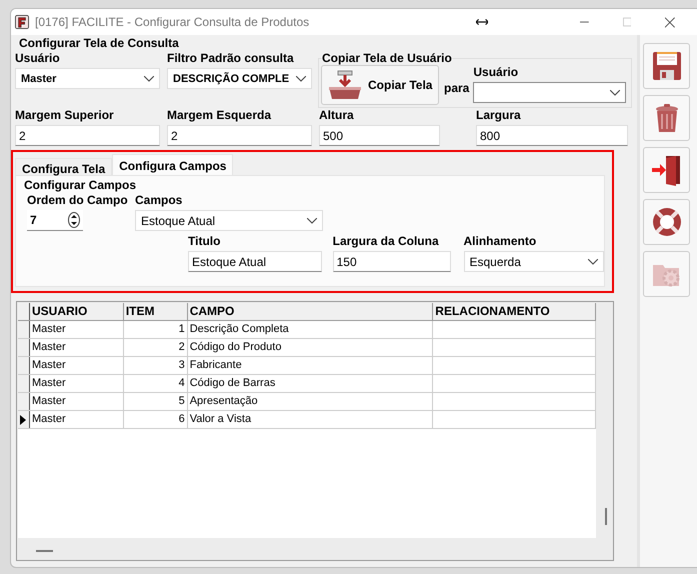 The width and height of the screenshot is (697, 574). What do you see at coordinates (181, 401) in the screenshot?
I see `table-cell: 5` at bounding box center [181, 401].